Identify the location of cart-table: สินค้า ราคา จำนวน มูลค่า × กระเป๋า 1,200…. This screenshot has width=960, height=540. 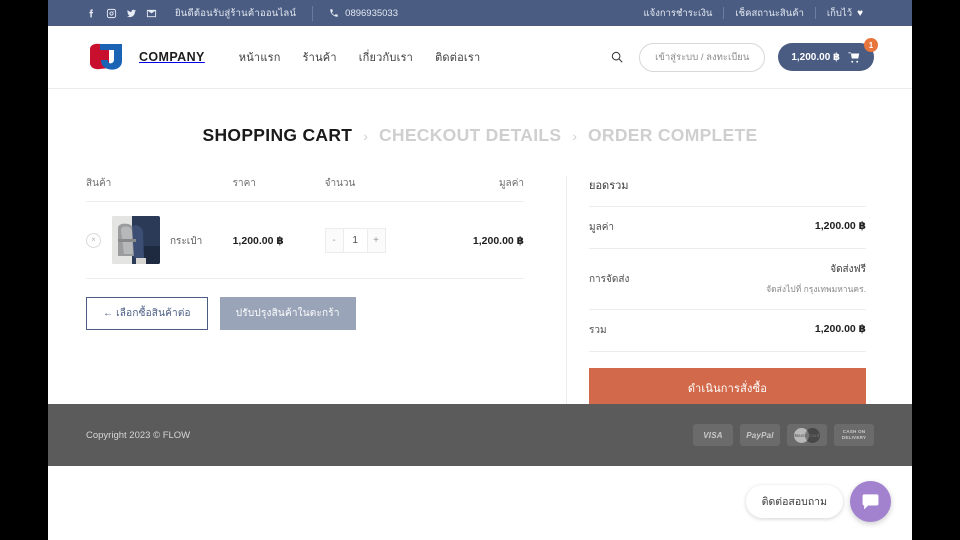
(305, 227).